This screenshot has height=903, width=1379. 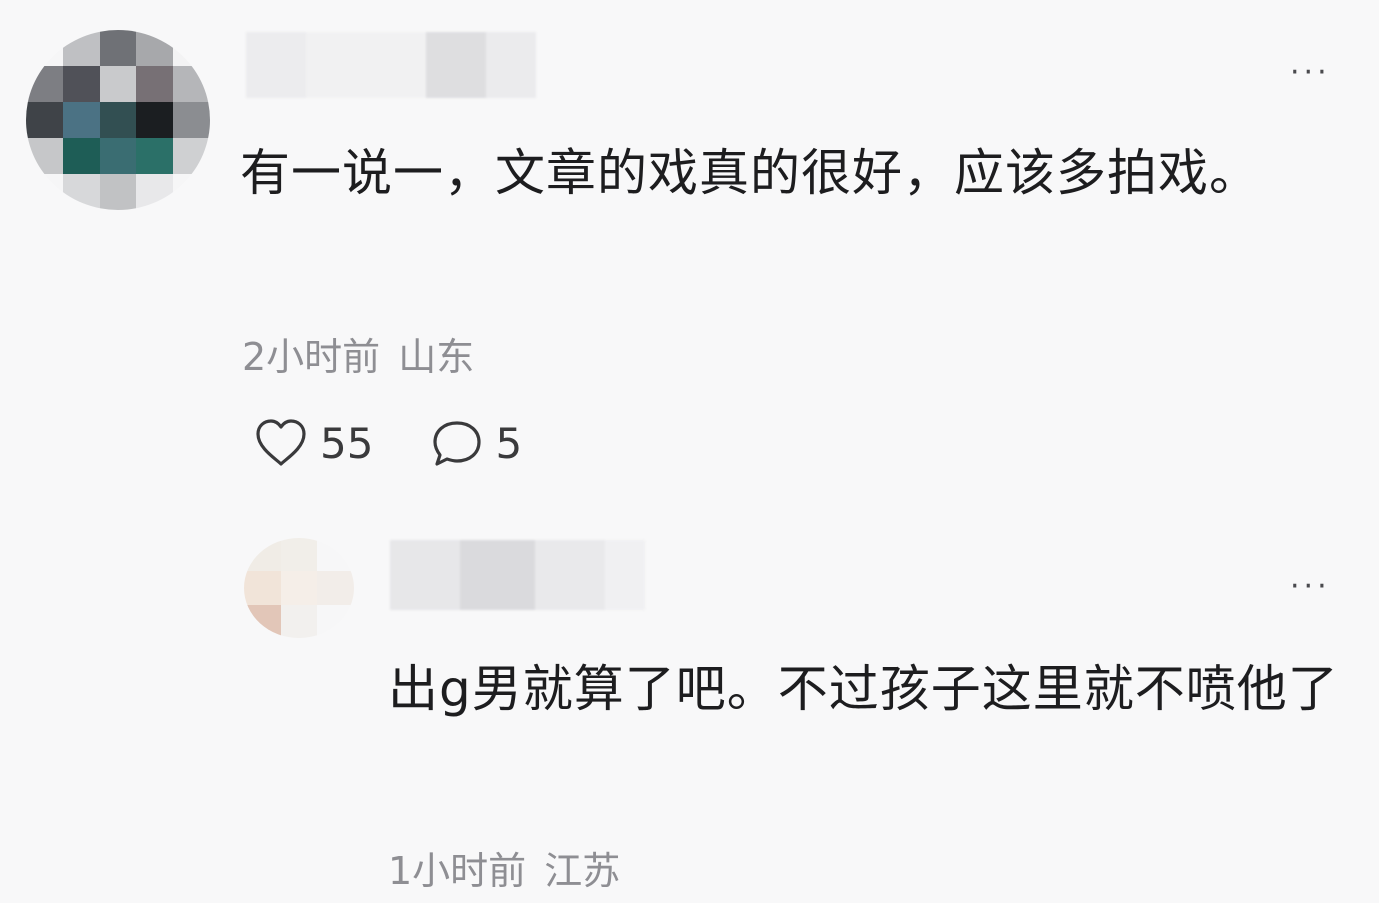 I want to click on reply-location: 江苏, so click(x=582, y=871).